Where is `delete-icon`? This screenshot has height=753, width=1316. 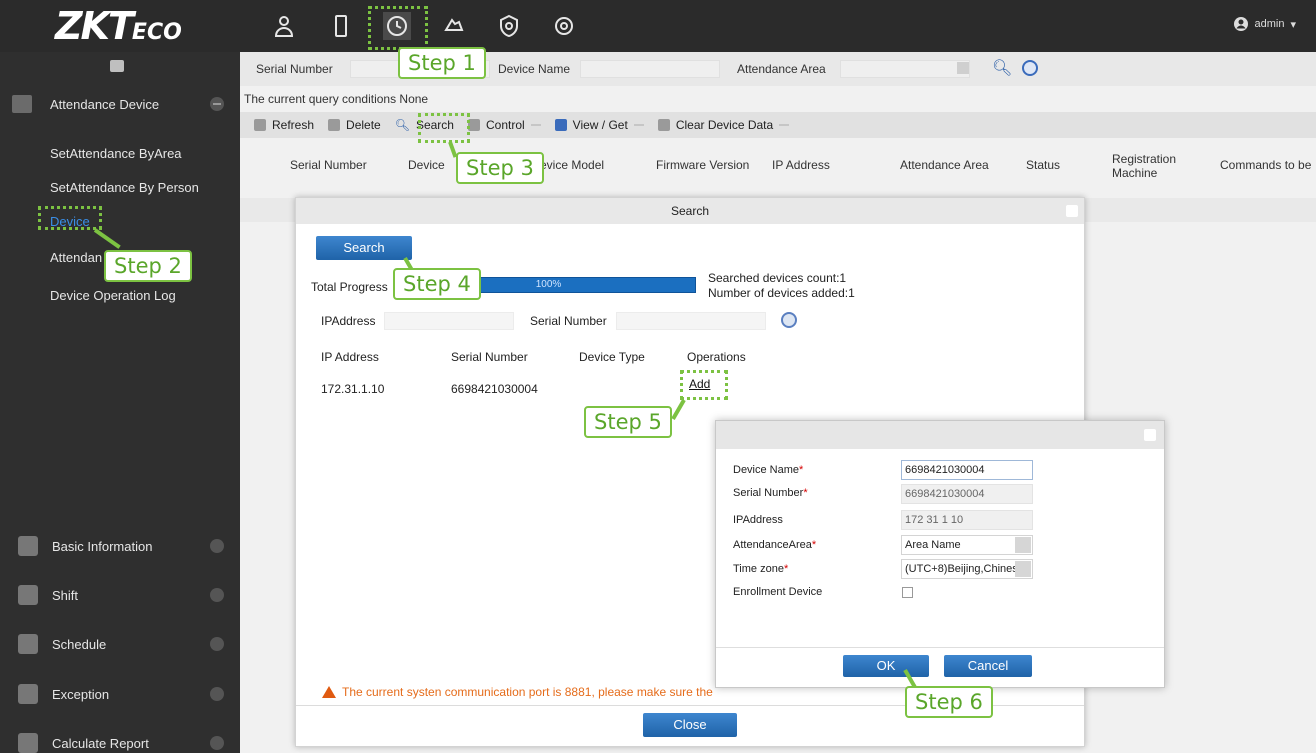 delete-icon is located at coordinates (334, 125).